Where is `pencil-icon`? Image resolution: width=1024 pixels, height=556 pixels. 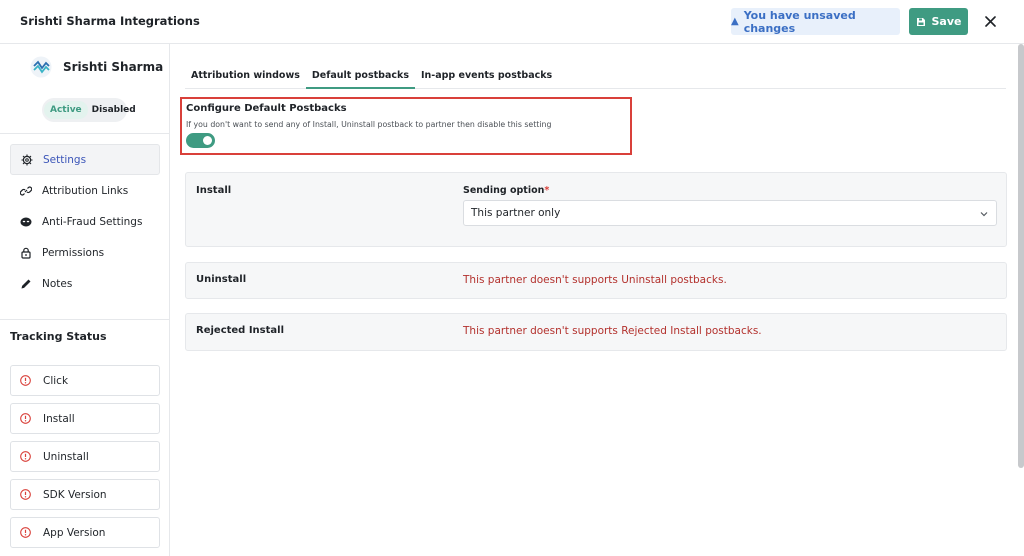 pencil-icon is located at coordinates (26, 283).